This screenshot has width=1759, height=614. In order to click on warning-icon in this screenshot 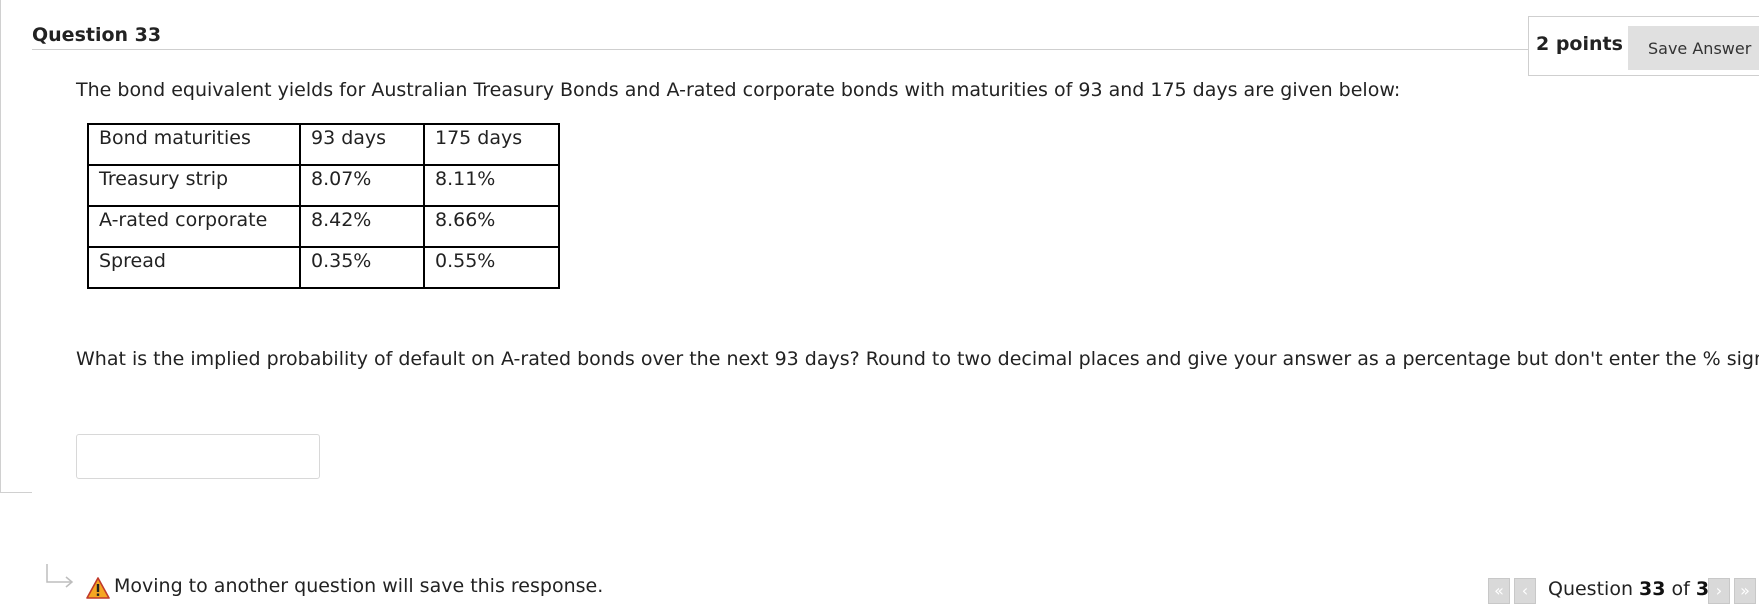, I will do `click(98, 588)`.